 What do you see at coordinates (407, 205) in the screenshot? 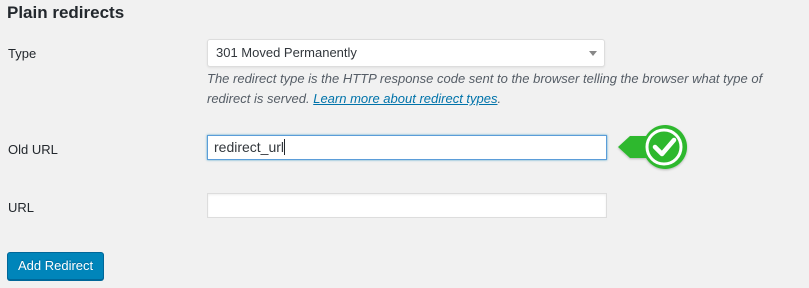
I see `url-input` at bounding box center [407, 205].